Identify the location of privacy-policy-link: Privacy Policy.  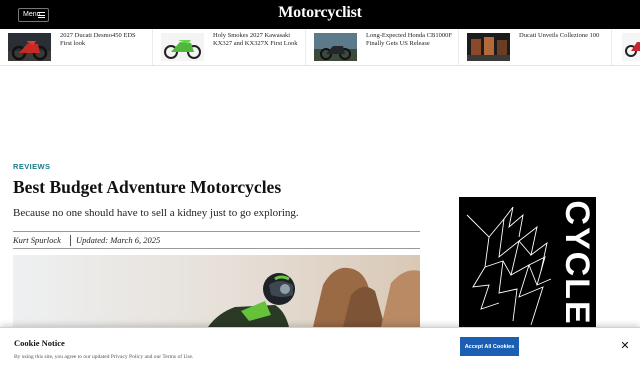
(127, 357).